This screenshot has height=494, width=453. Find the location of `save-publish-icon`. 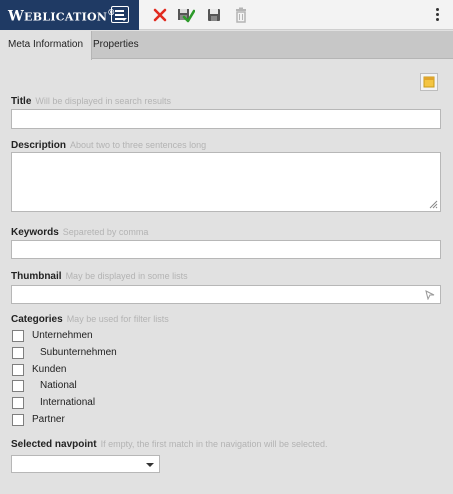

save-publish-icon is located at coordinates (186, 15).